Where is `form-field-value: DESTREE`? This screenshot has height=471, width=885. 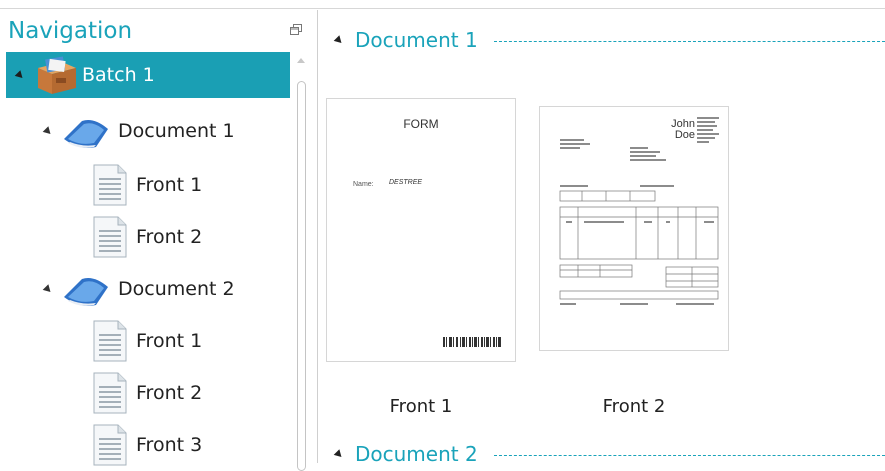 form-field-value: DESTREE is located at coordinates (406, 182).